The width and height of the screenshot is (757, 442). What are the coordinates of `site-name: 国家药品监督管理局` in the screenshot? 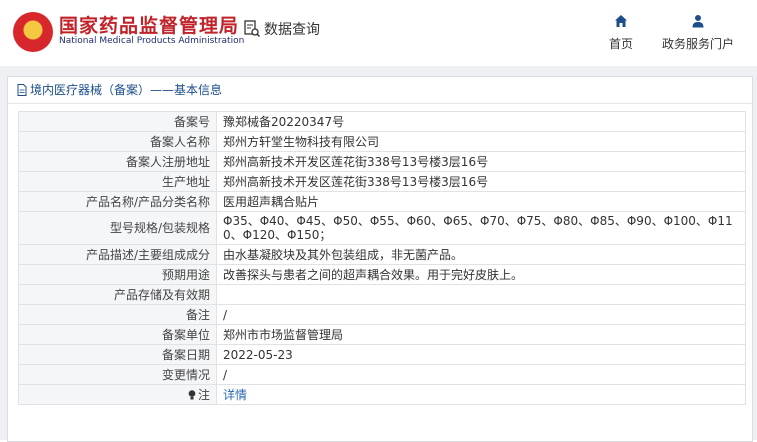 It's located at (149, 24).